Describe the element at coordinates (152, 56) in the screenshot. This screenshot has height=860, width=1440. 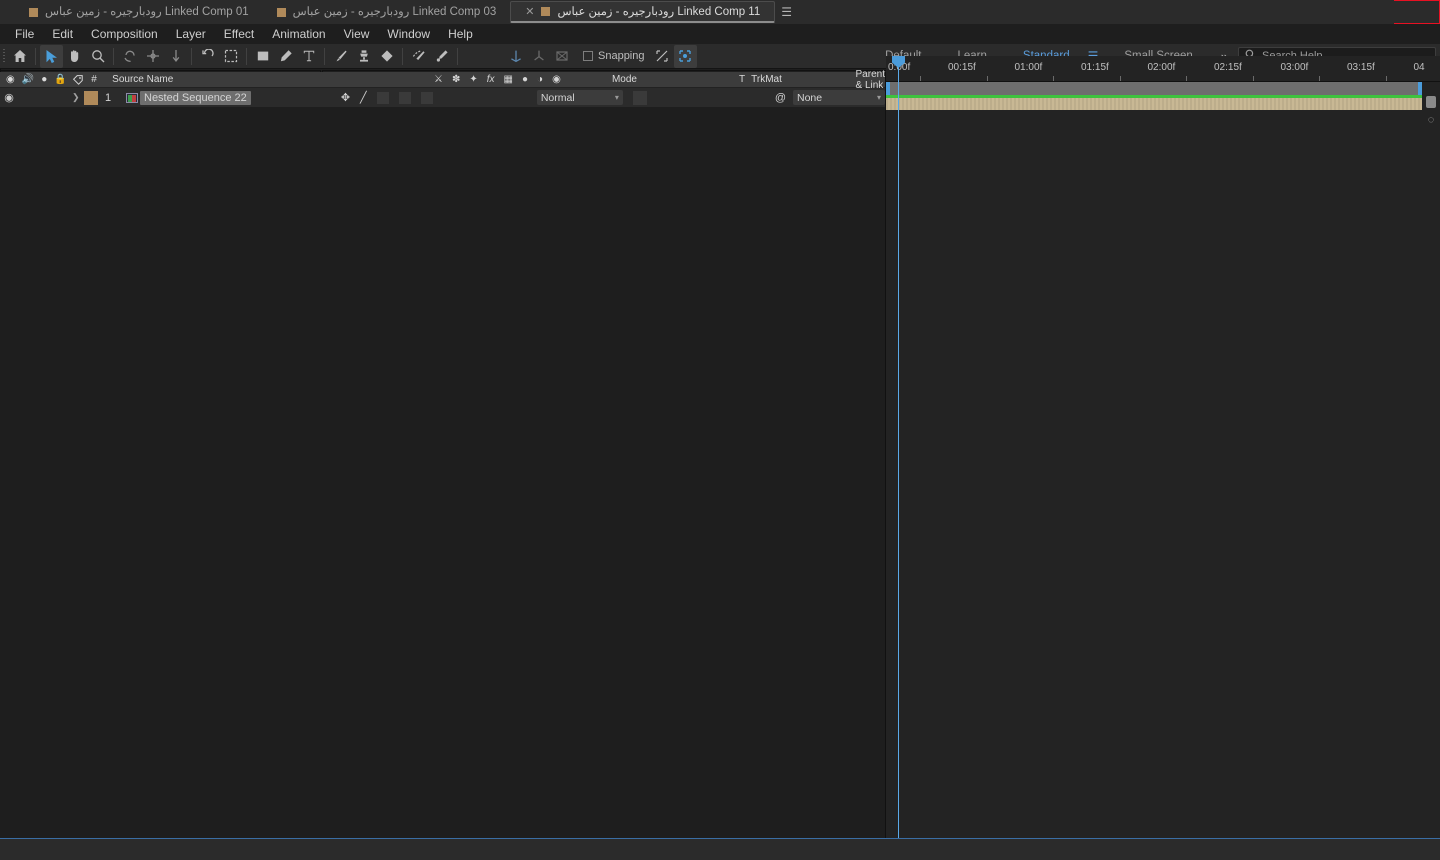
I see `anchor-point-tool-icon` at that location.